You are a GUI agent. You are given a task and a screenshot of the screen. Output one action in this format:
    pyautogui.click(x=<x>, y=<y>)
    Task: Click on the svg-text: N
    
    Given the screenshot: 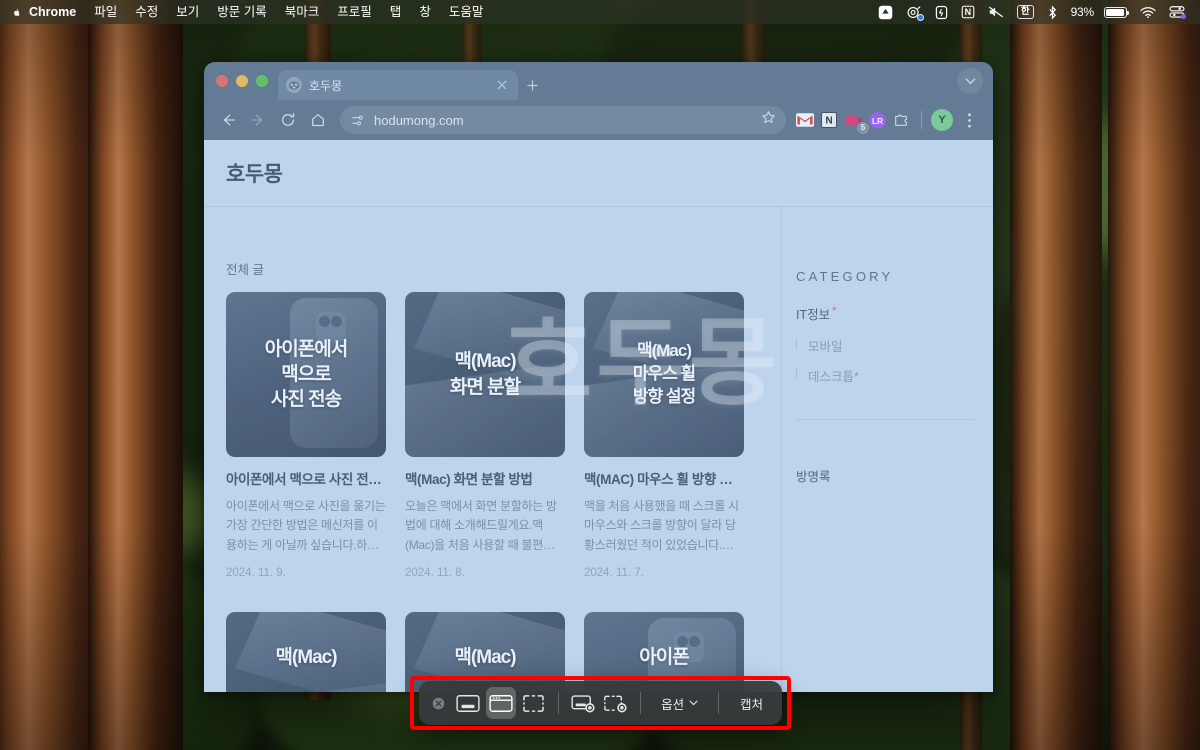 What is the action you would take?
    pyautogui.click(x=828, y=121)
    